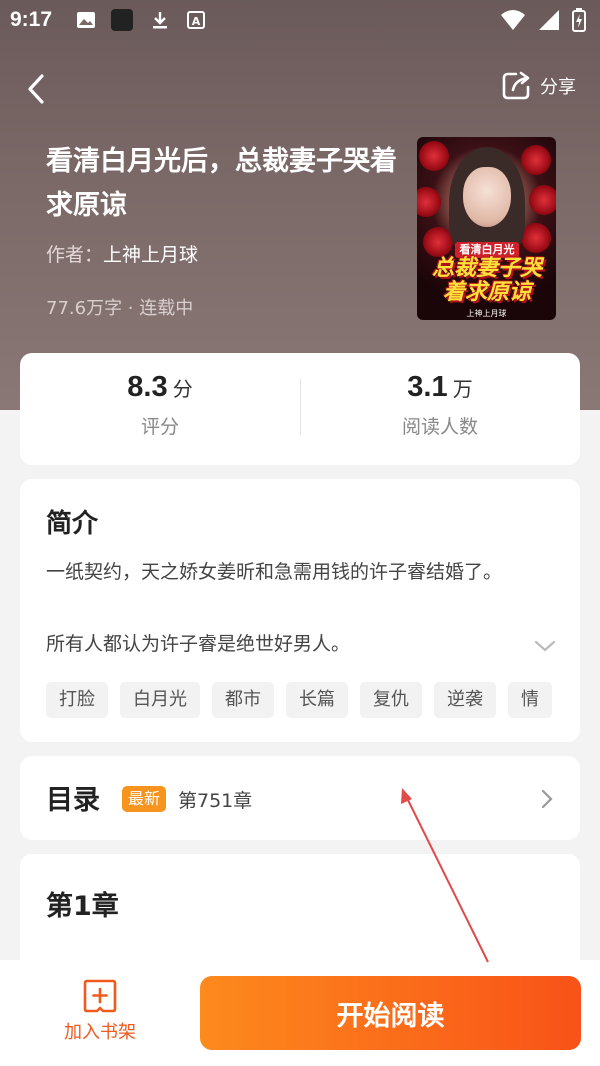 The image size is (600, 1066). I want to click on status-time: 9:17, so click(31, 19).